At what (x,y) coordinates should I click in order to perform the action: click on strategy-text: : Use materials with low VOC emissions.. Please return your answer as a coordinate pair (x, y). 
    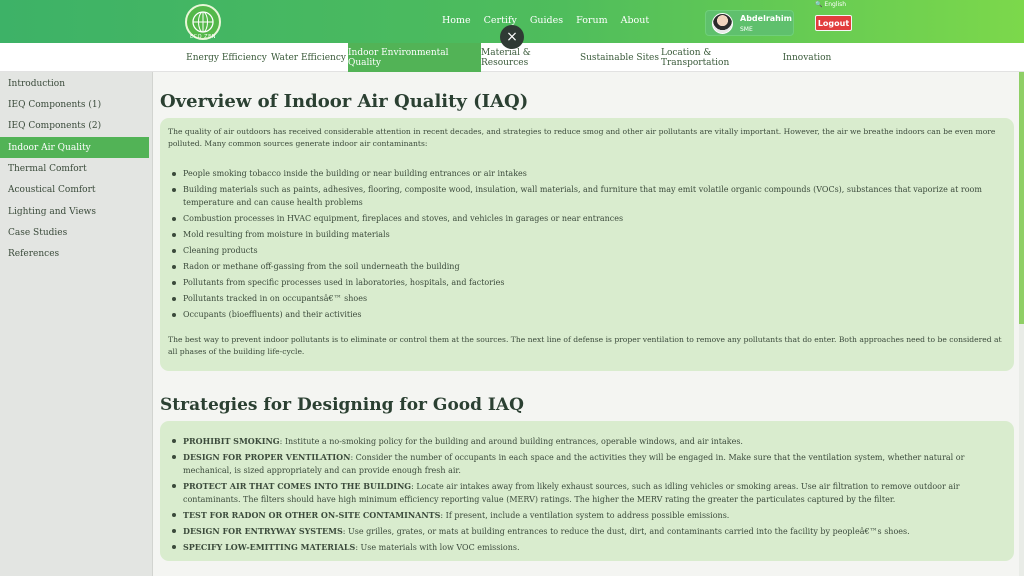
    Looking at the image, I should click on (437, 547).